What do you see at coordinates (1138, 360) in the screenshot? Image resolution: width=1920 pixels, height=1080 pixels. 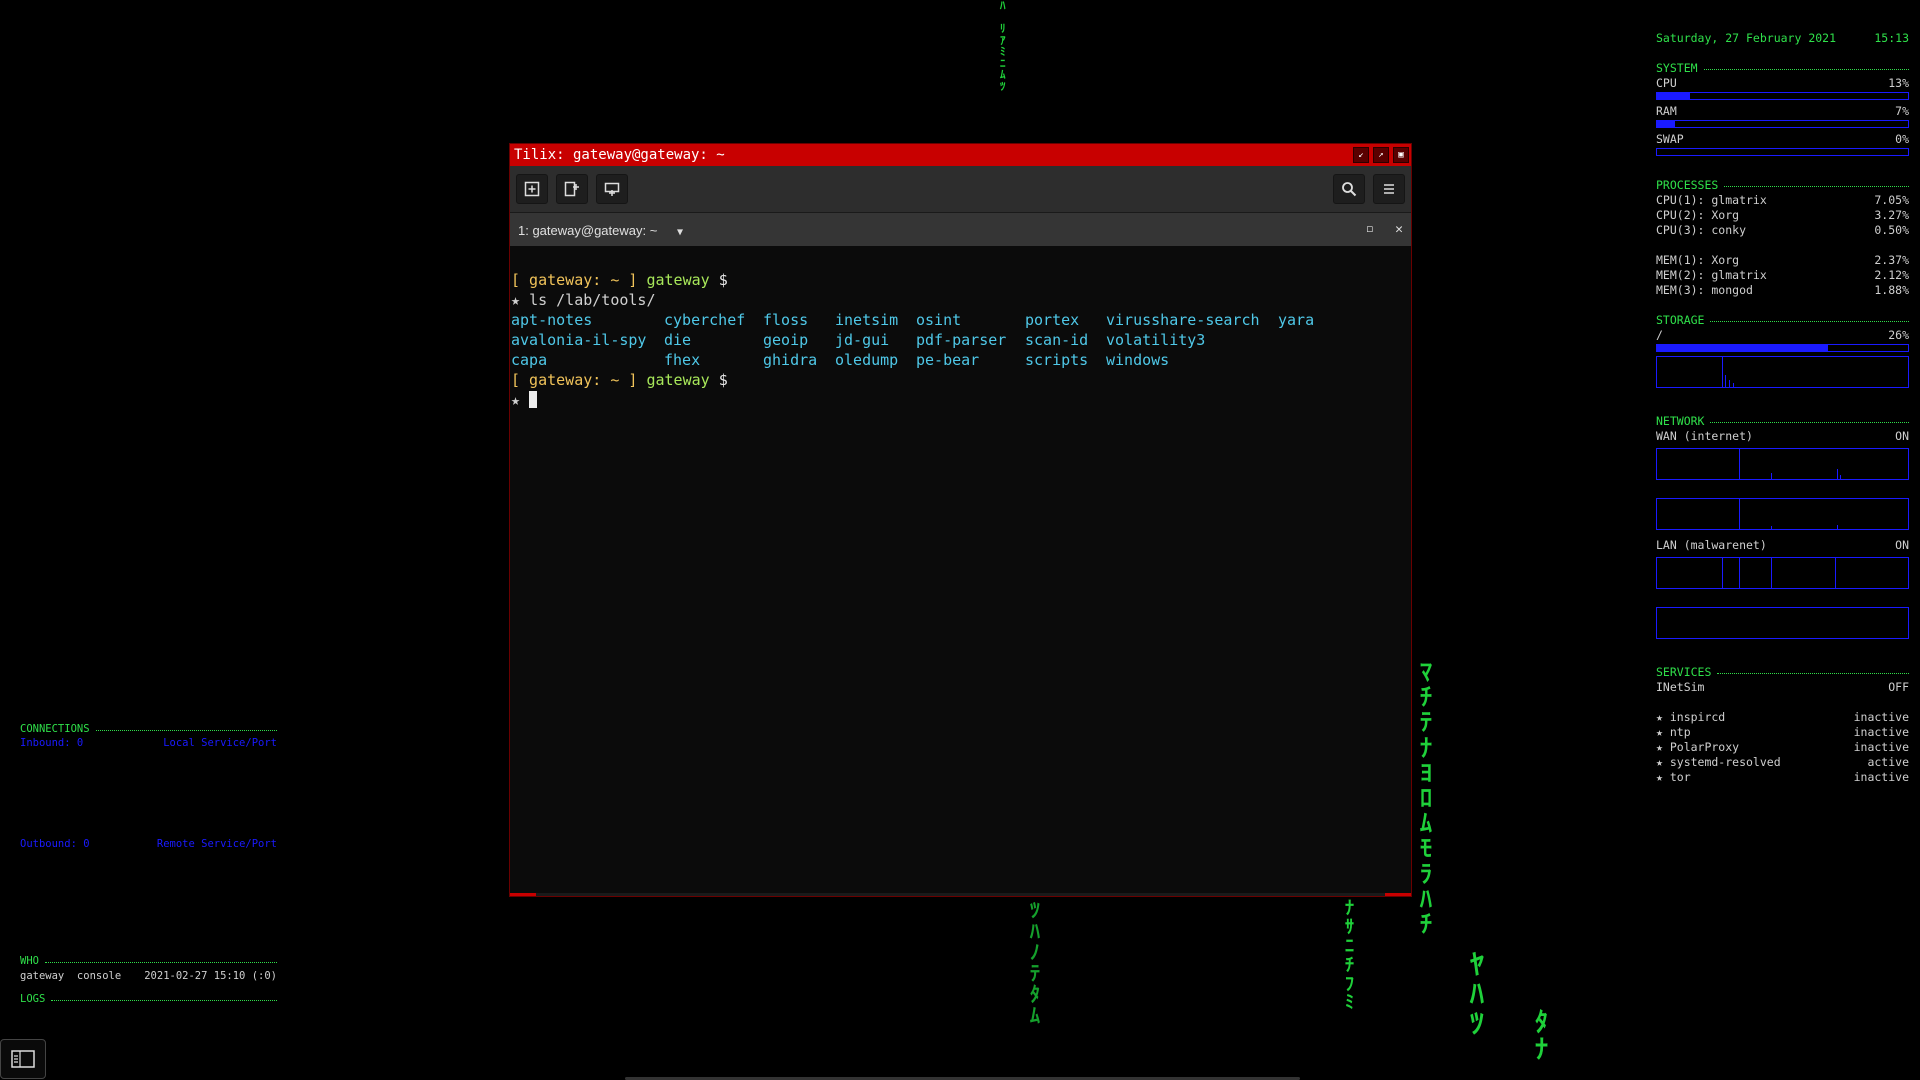 I see `listing-entry: windows` at bounding box center [1138, 360].